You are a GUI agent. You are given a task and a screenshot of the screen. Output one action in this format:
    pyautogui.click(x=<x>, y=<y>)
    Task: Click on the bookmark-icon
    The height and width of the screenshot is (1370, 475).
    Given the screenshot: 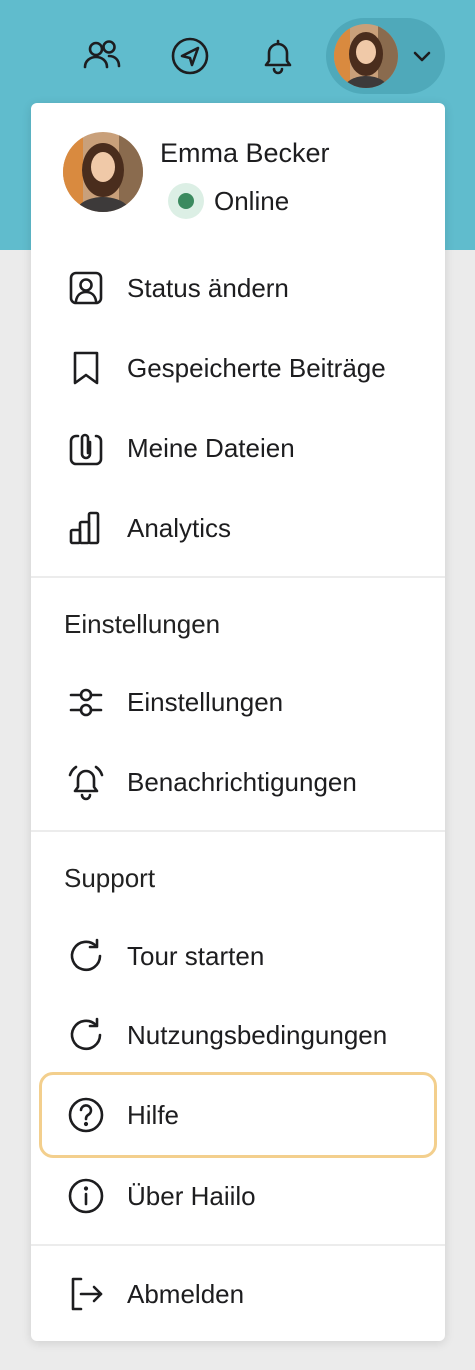 What is the action you would take?
    pyautogui.click(x=86, y=368)
    